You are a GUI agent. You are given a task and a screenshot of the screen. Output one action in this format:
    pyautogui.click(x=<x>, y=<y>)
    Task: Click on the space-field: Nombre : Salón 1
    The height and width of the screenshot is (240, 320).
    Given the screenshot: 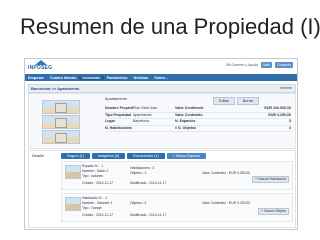 What is the action you would take?
    pyautogui.click(x=95, y=171)
    